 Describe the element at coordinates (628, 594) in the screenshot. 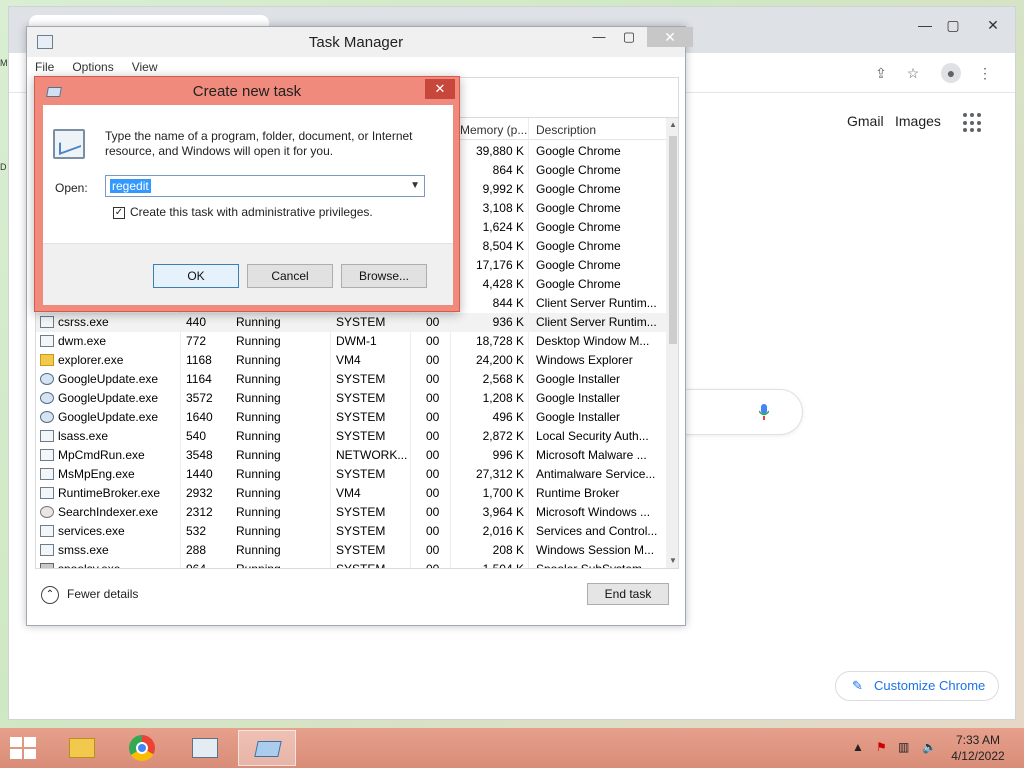

I see `end-task-button: End task` at that location.